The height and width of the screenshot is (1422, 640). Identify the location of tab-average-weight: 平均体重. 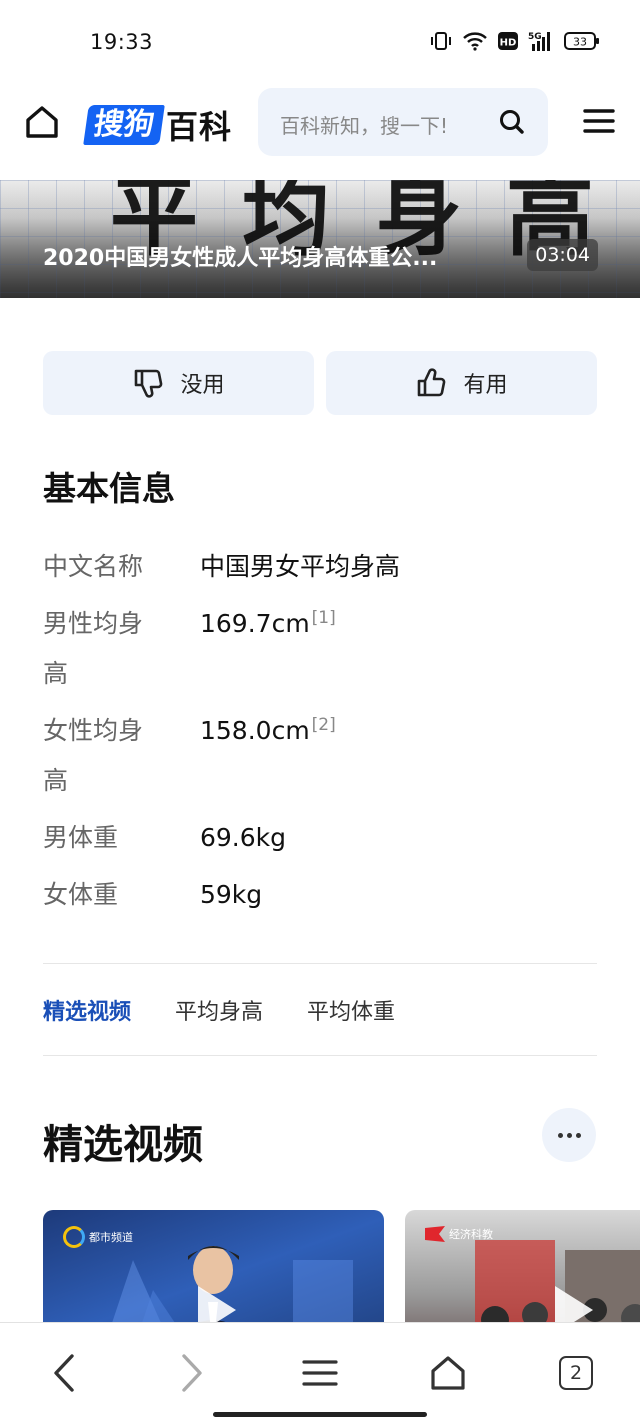
(351, 1010).